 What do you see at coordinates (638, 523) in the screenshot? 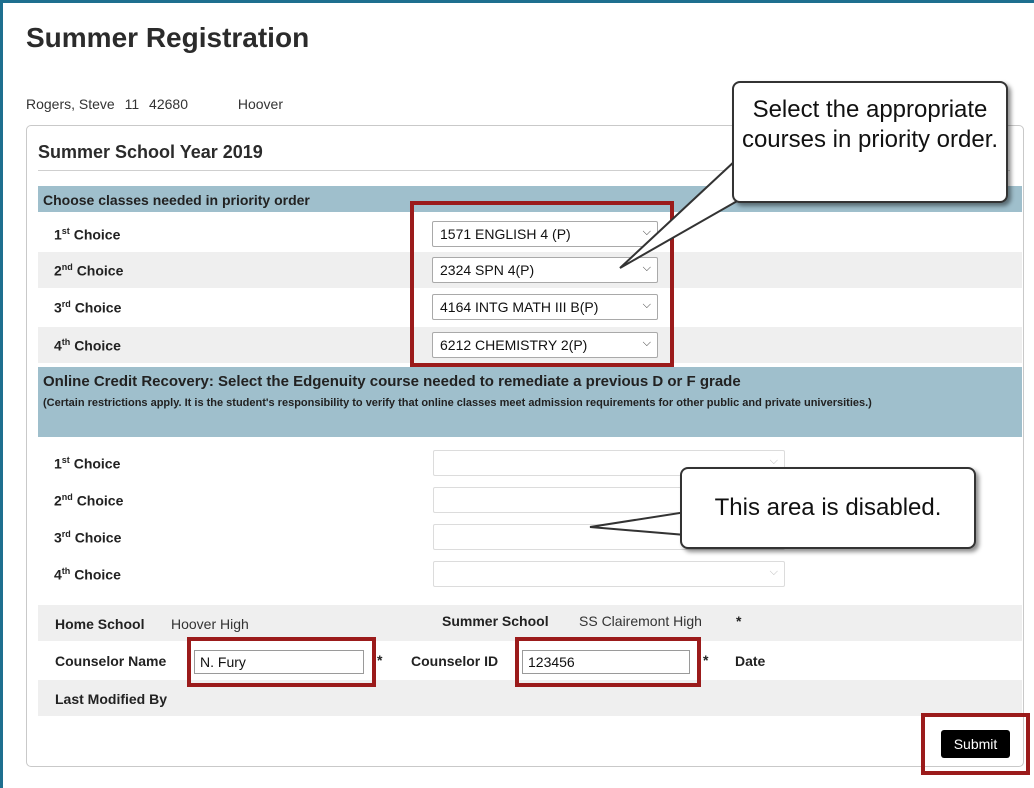
I see `callout-pointer` at bounding box center [638, 523].